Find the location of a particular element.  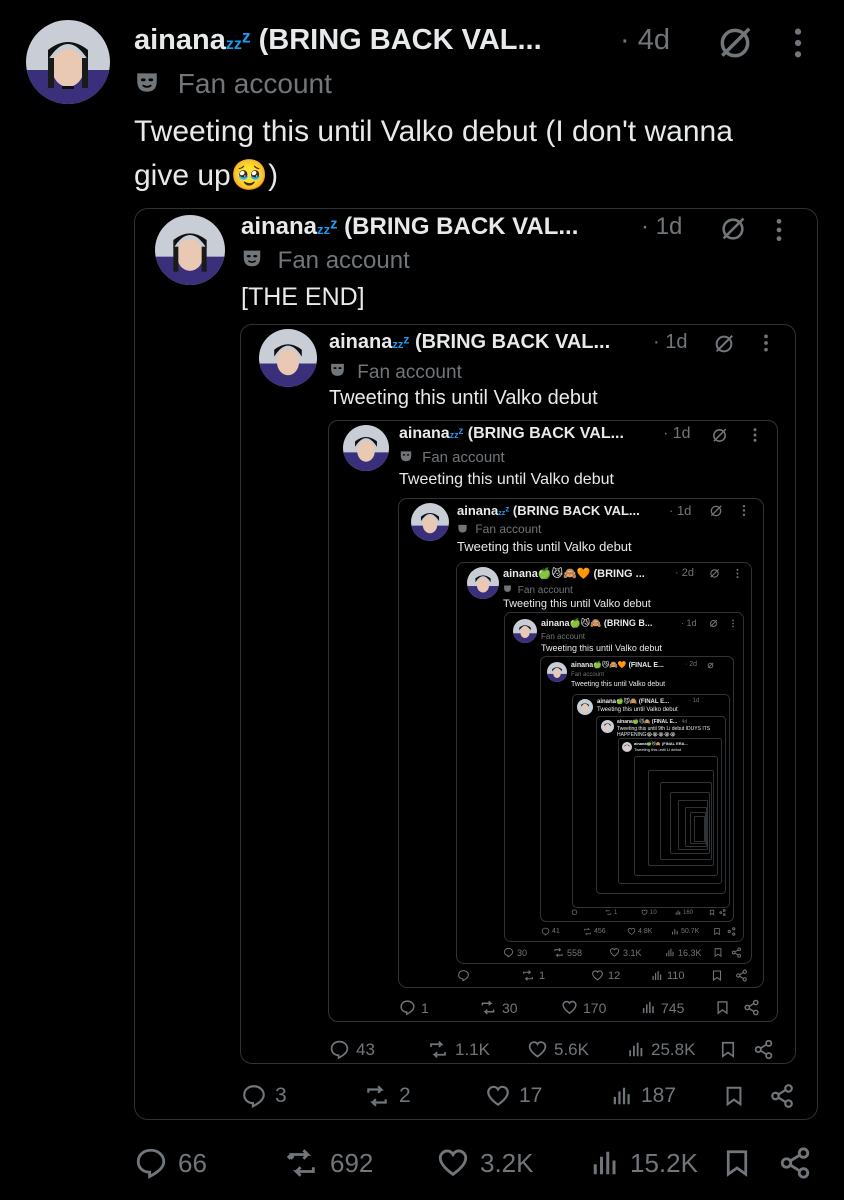

timestamp: · 4d is located at coordinates (645, 40).